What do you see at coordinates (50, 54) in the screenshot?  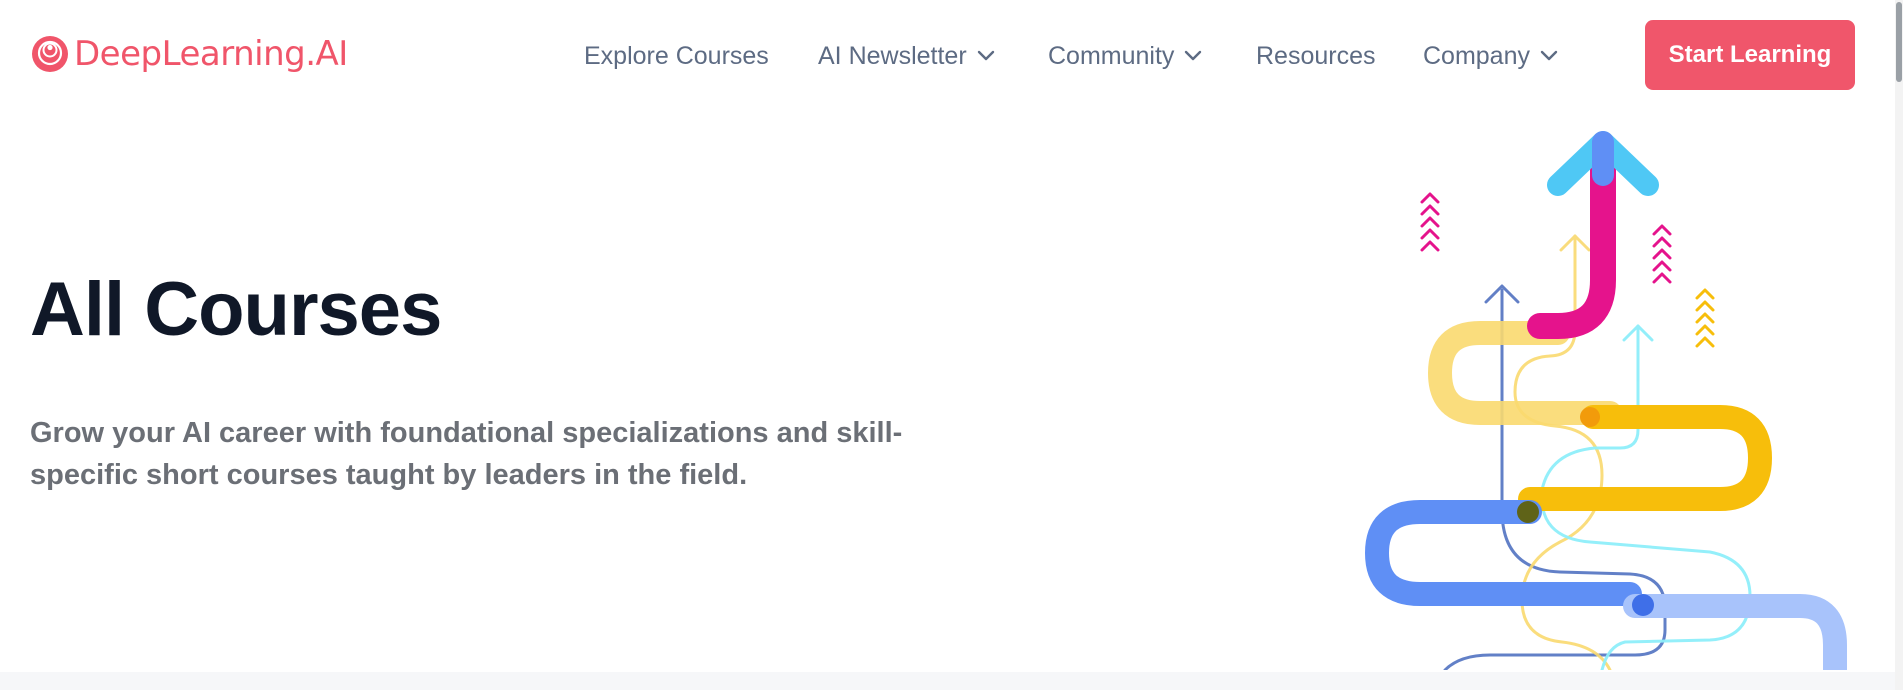 I see `deeplearning-logo-icon` at bounding box center [50, 54].